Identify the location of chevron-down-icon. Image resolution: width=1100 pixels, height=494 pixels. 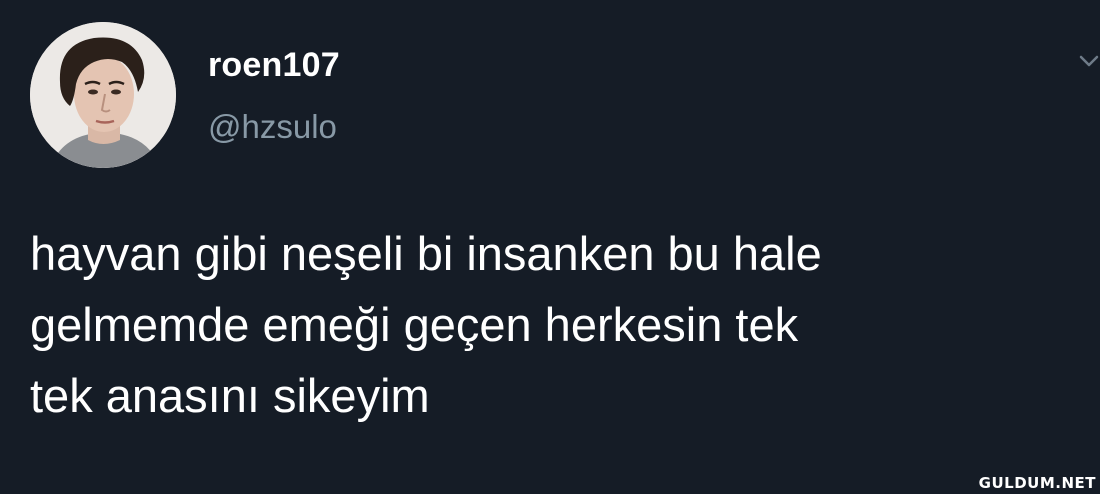
(1089, 61).